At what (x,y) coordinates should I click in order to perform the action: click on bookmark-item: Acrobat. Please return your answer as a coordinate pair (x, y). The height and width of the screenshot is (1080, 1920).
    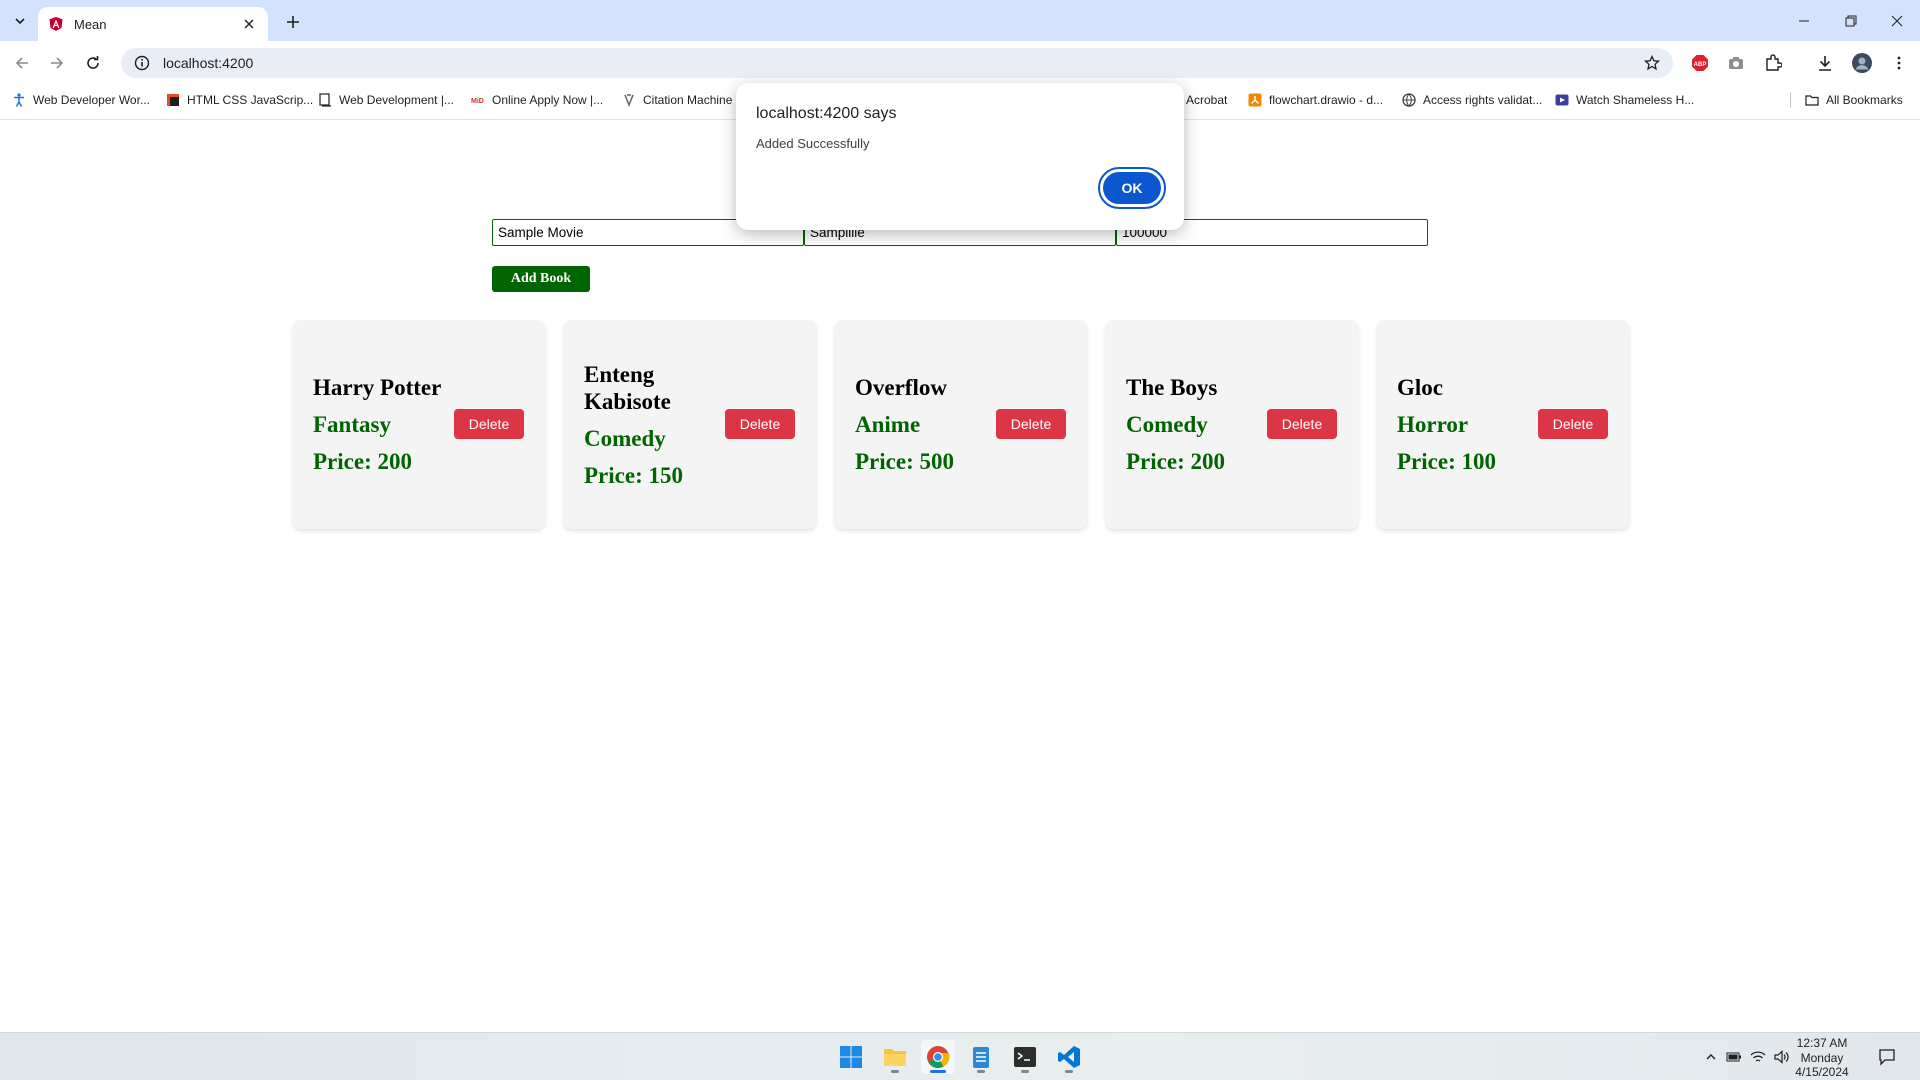
    Looking at the image, I should click on (1206, 100).